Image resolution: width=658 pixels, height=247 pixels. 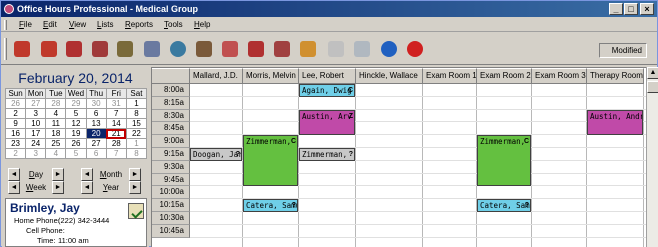 What do you see at coordinates (105, 25) in the screenshot?
I see `menu-lists: Lists` at bounding box center [105, 25].